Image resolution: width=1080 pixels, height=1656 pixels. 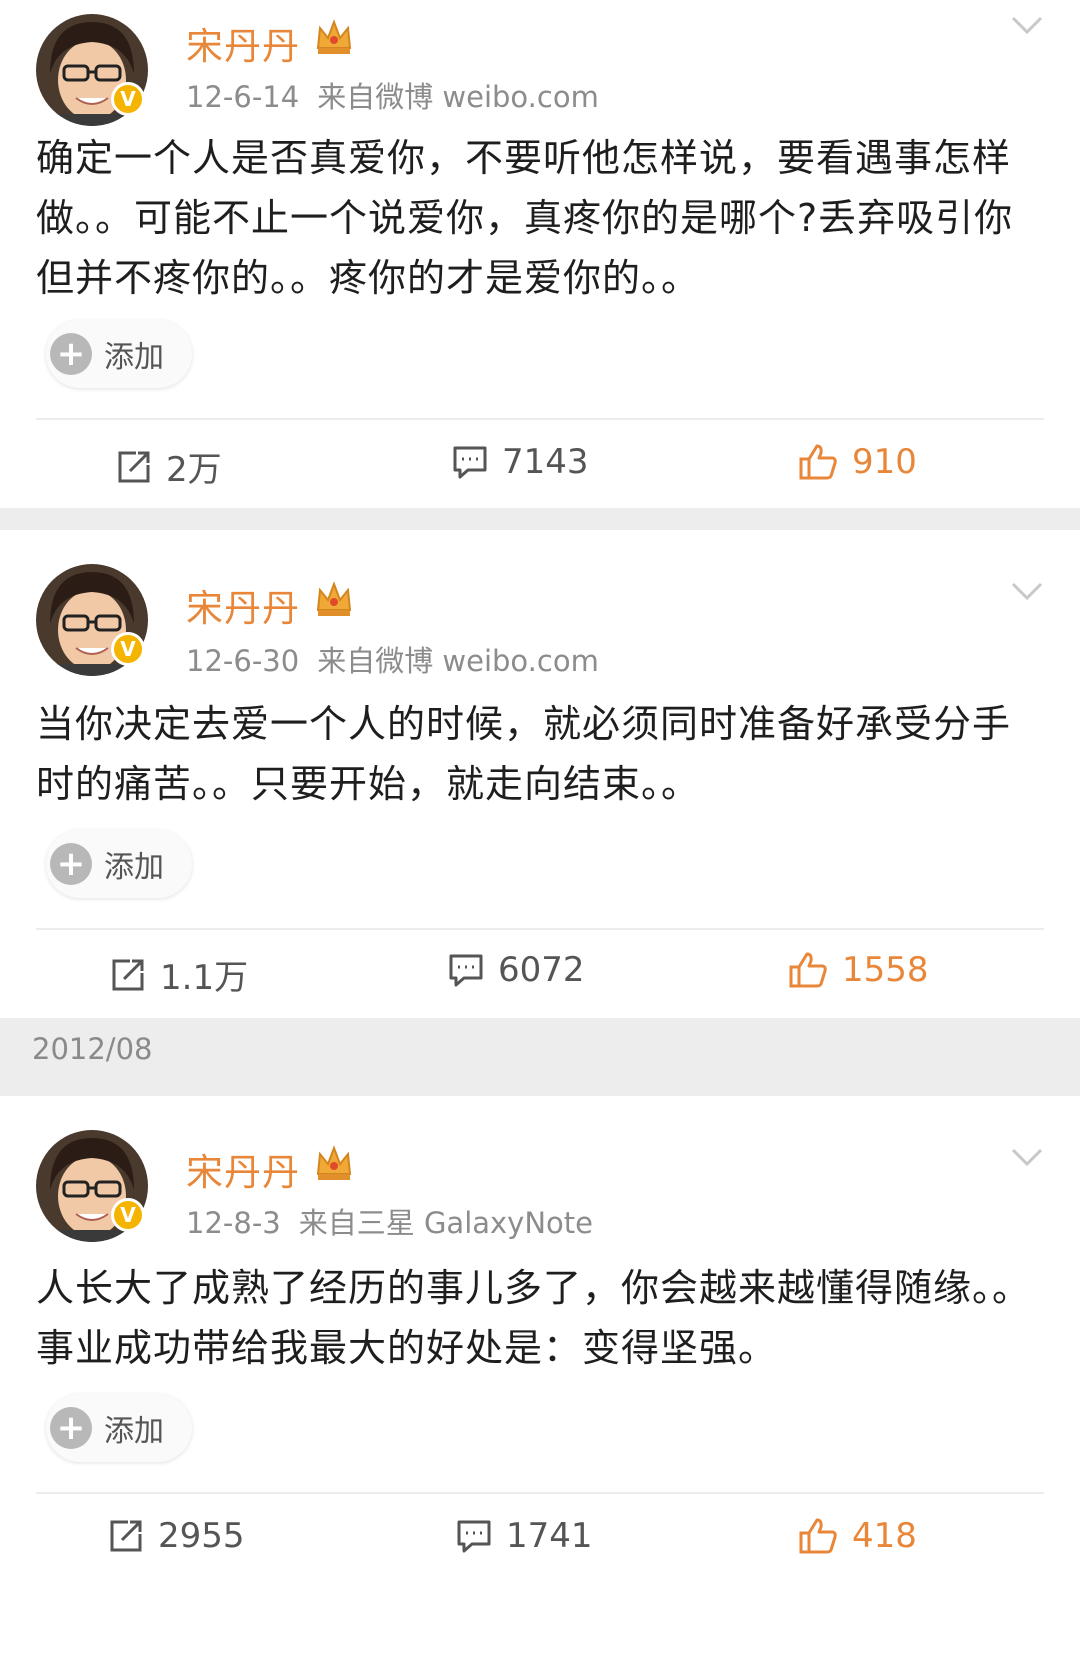 I want to click on repost-count: 2万, so click(x=194, y=470).